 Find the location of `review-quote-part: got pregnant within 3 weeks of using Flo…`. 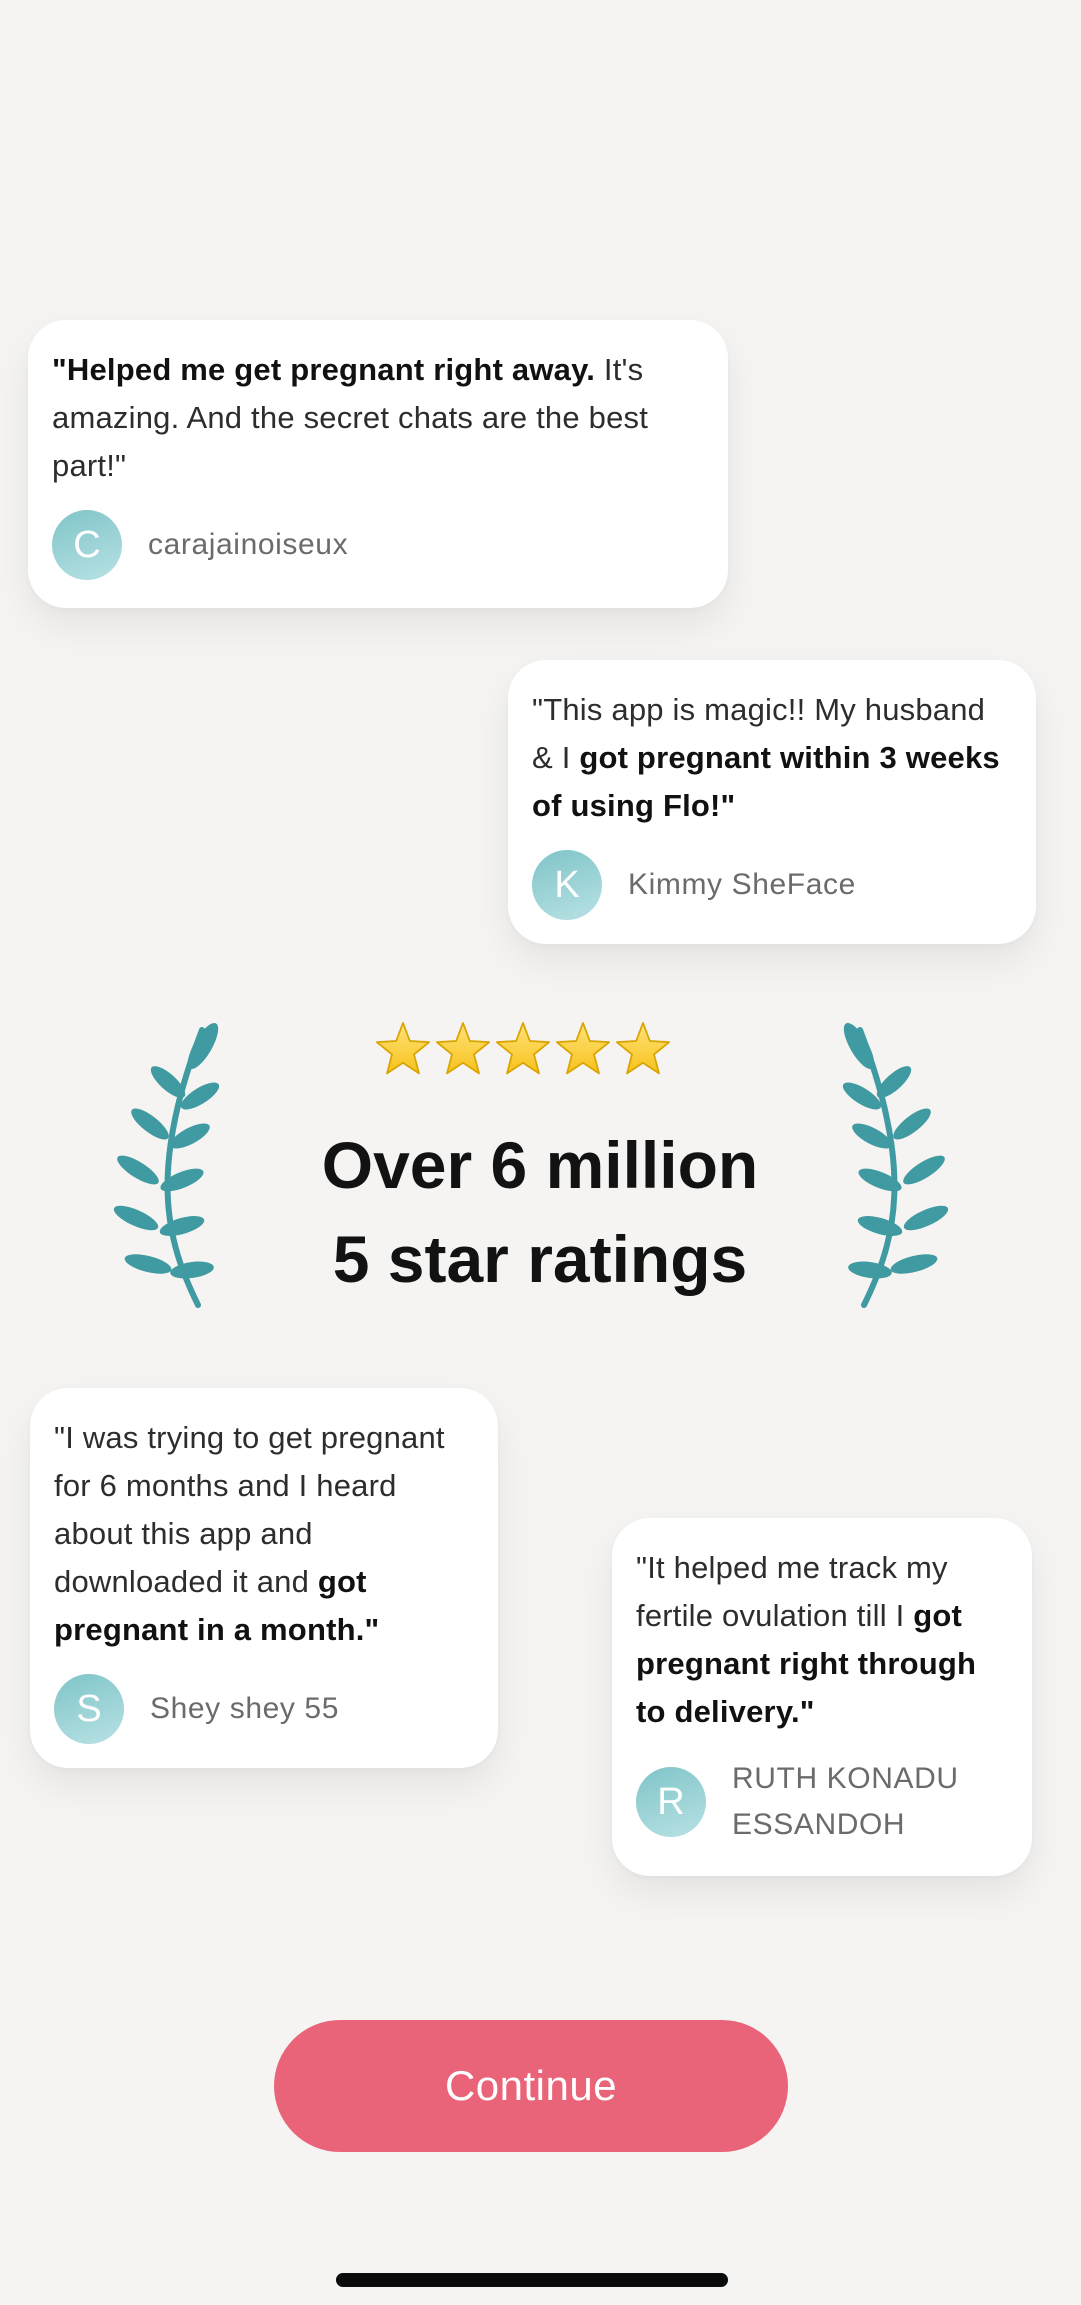

review-quote-part: got pregnant within 3 weeks of using Flo… is located at coordinates (766, 781).